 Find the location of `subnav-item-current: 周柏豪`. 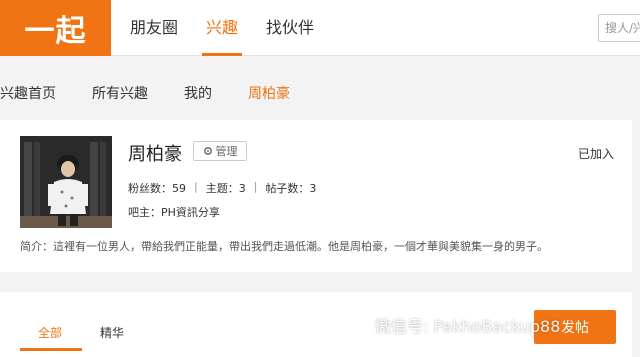

subnav-item-current: 周柏豪 is located at coordinates (269, 94).